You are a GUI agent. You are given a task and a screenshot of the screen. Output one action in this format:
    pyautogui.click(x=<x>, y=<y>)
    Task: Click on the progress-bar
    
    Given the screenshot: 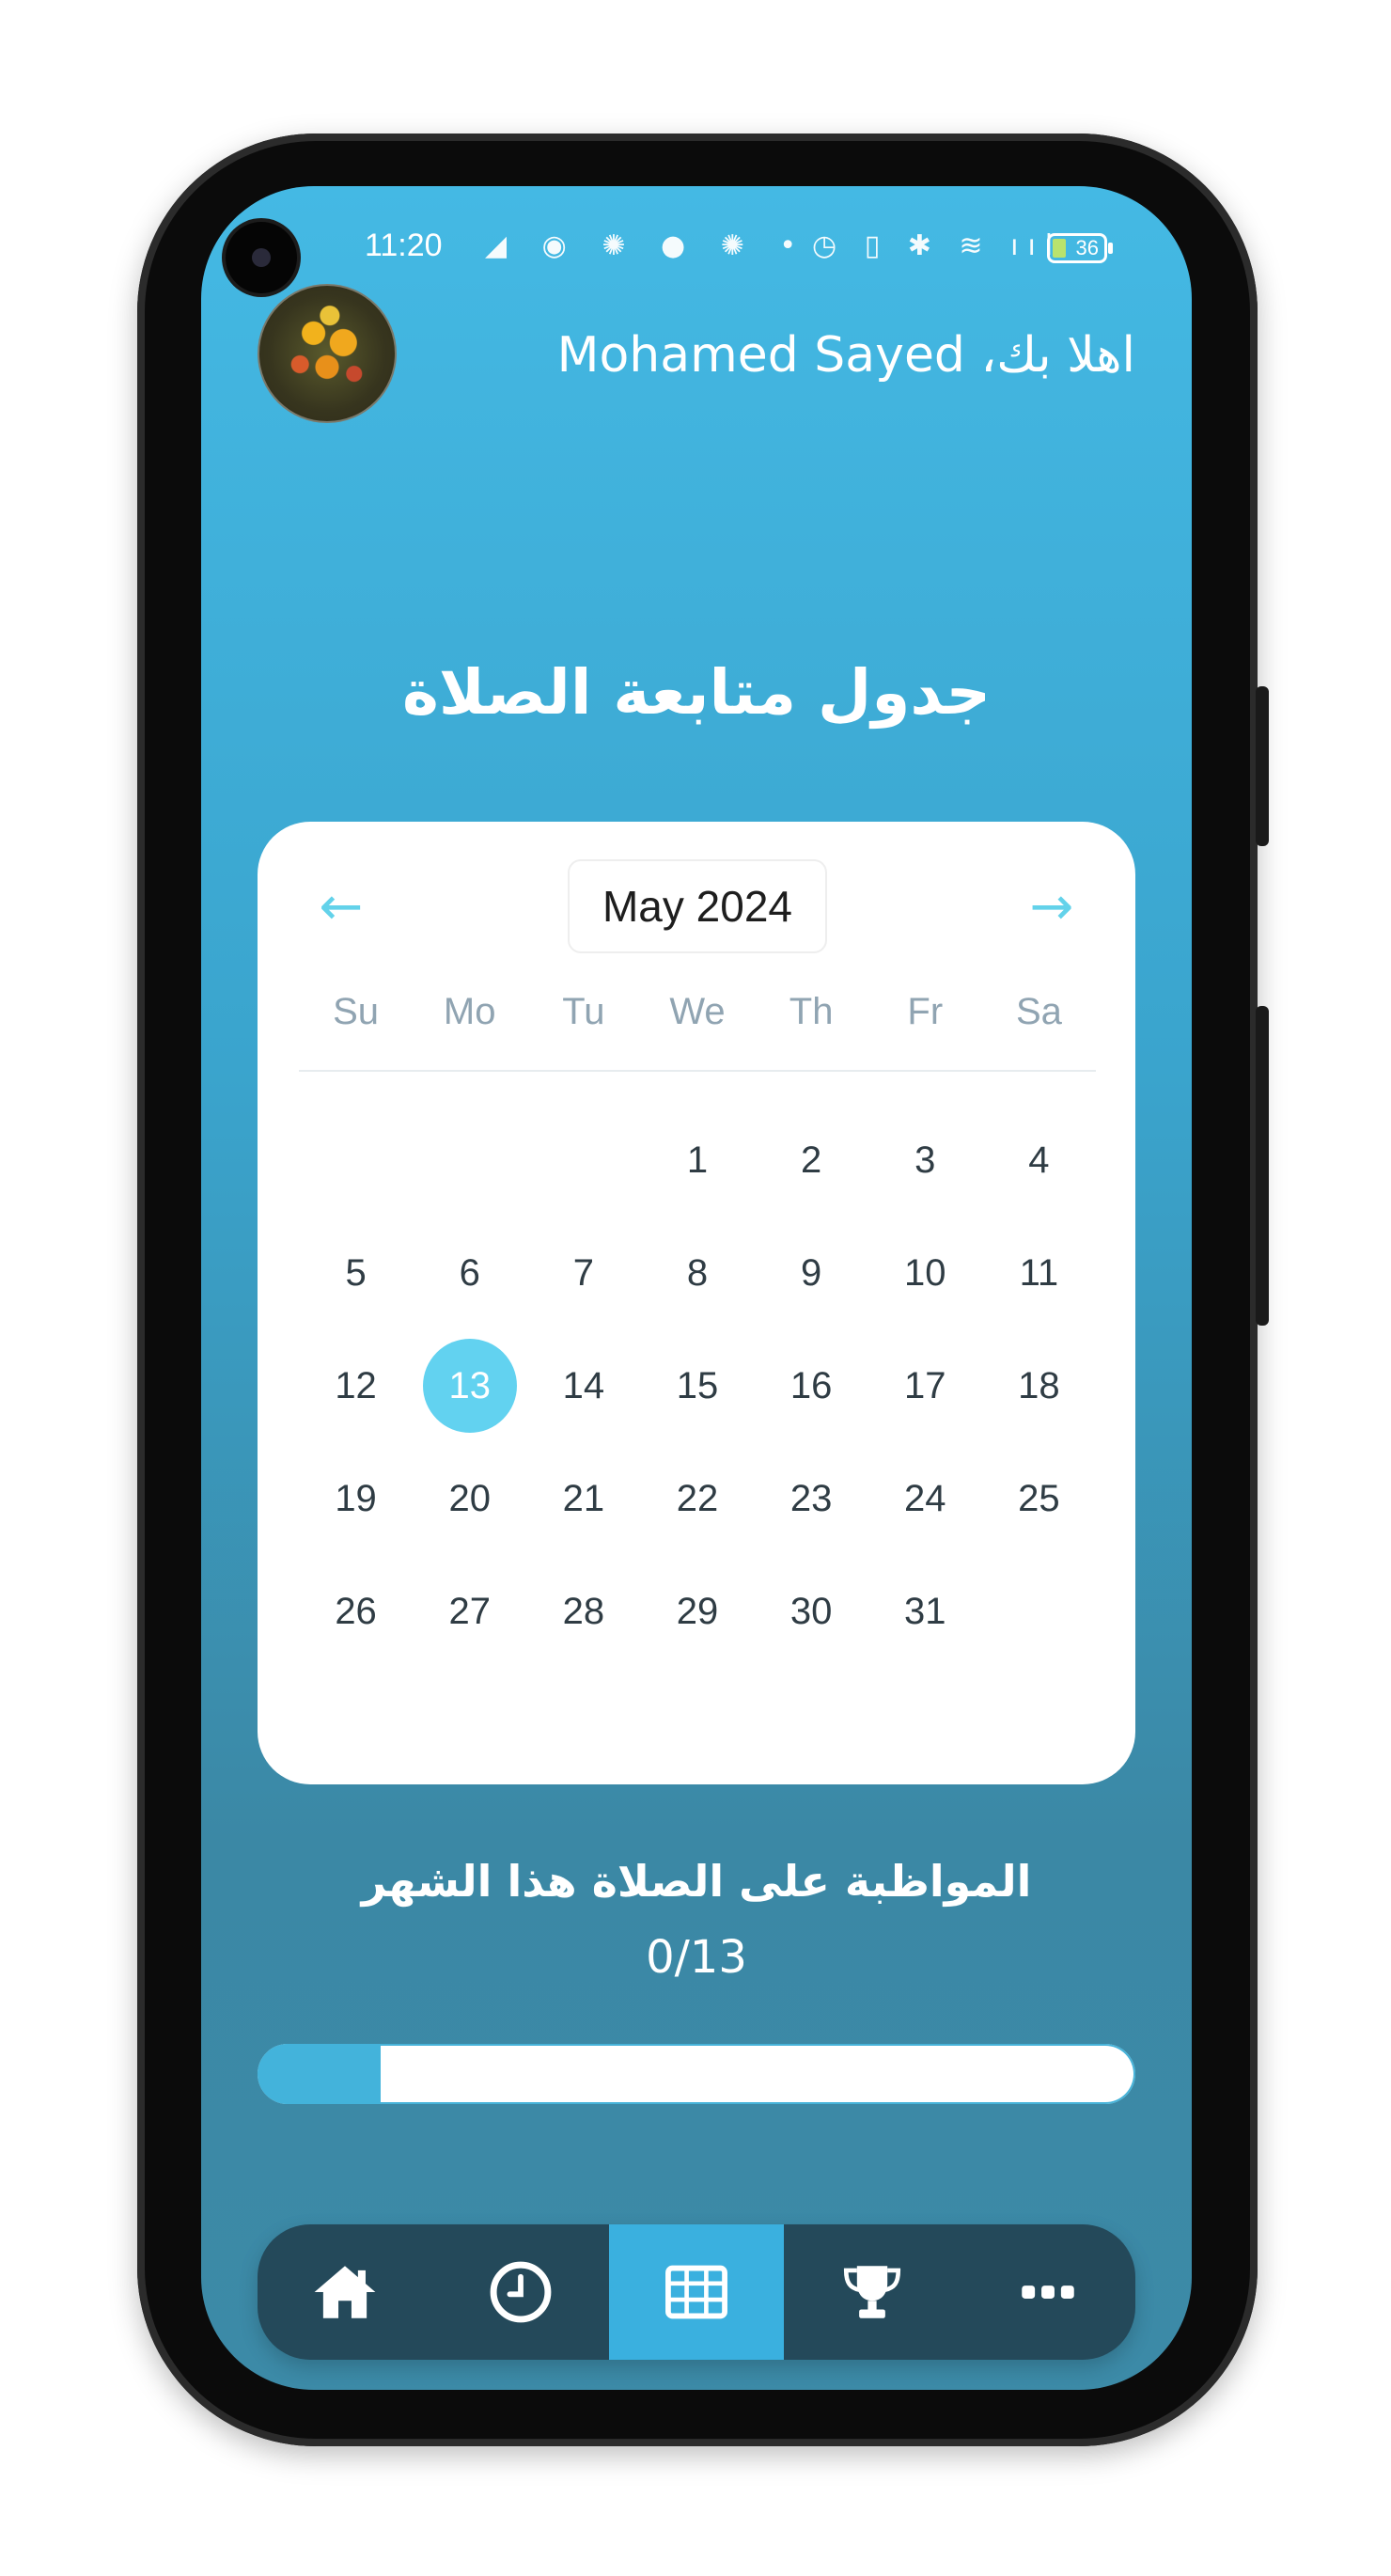 What is the action you would take?
    pyautogui.click(x=696, y=2074)
    